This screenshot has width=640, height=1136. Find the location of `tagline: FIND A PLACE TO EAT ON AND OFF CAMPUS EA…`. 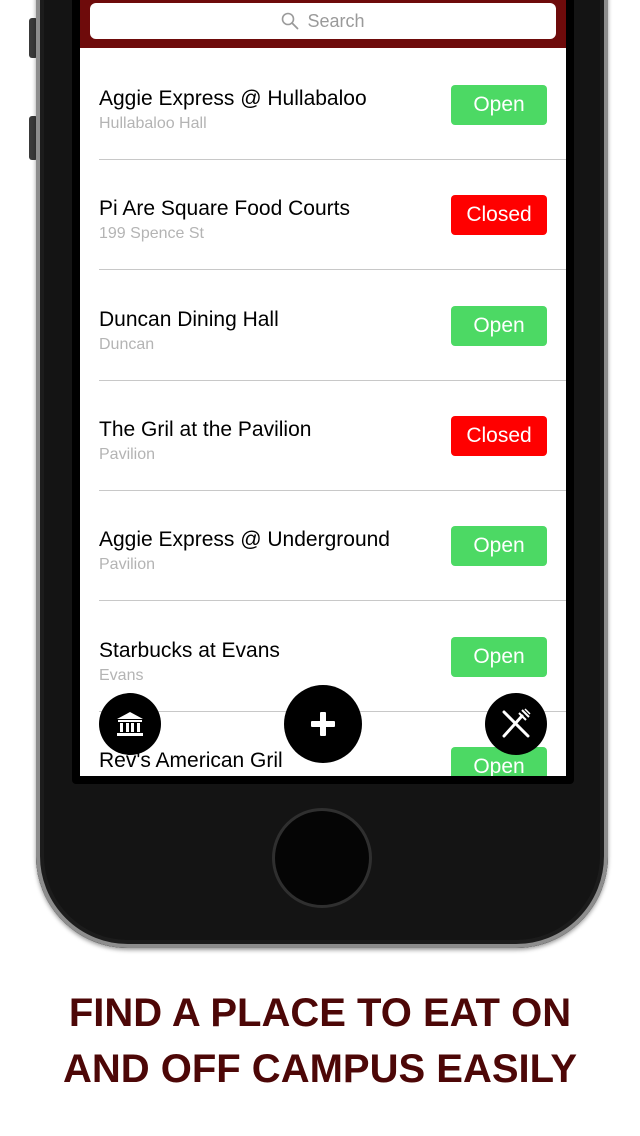

tagline: FIND A PLACE TO EAT ON AND OFF CAMPUS EA… is located at coordinates (320, 1041).